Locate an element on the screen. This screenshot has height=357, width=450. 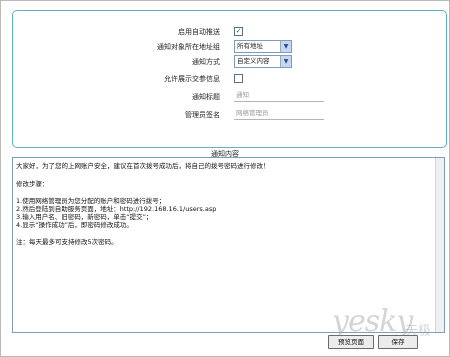
row-admin-signature: 管理员签名 网络管理员 is located at coordinates (229, 115).